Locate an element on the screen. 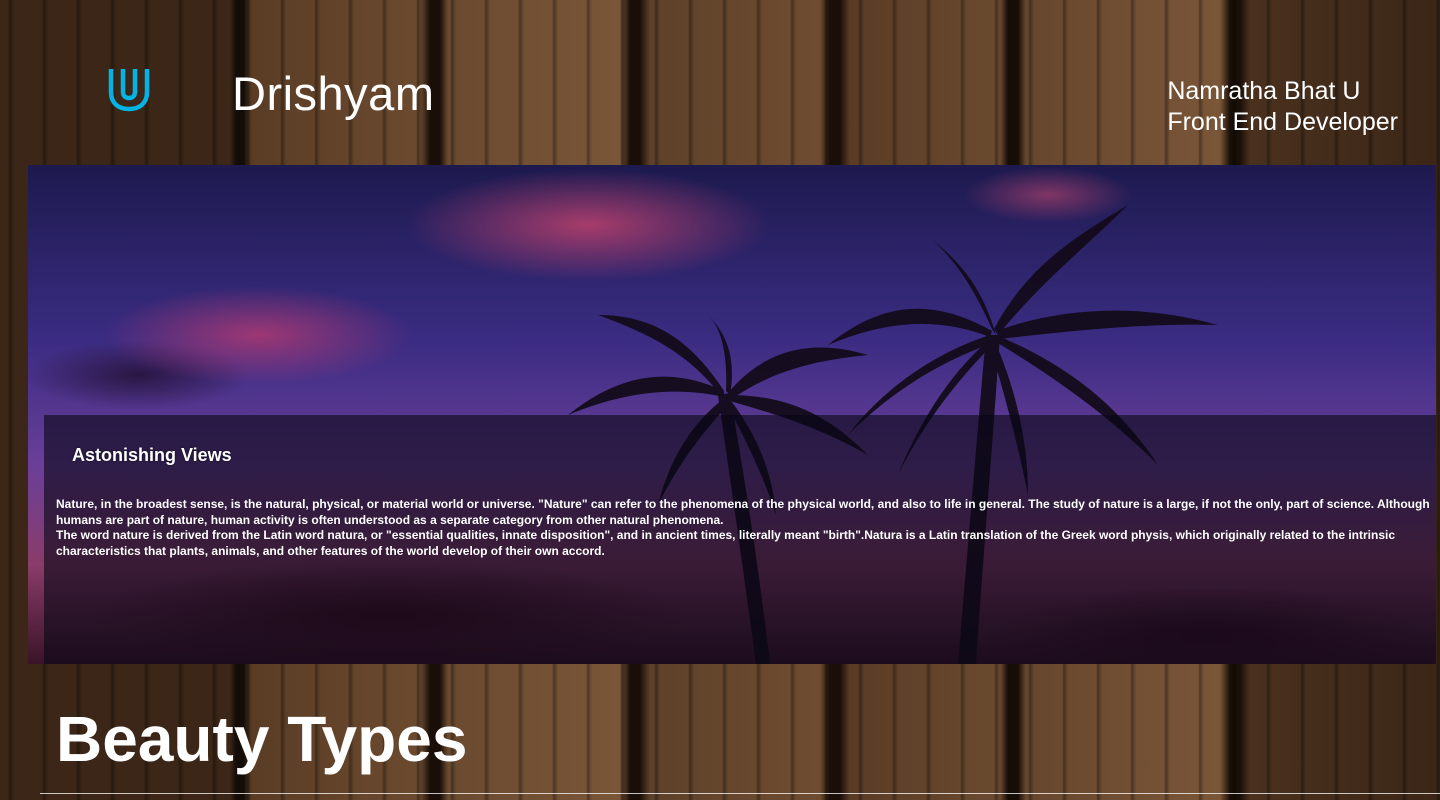 This screenshot has height=800, width=1440. author-role: Front End Developer is located at coordinates (1282, 122).